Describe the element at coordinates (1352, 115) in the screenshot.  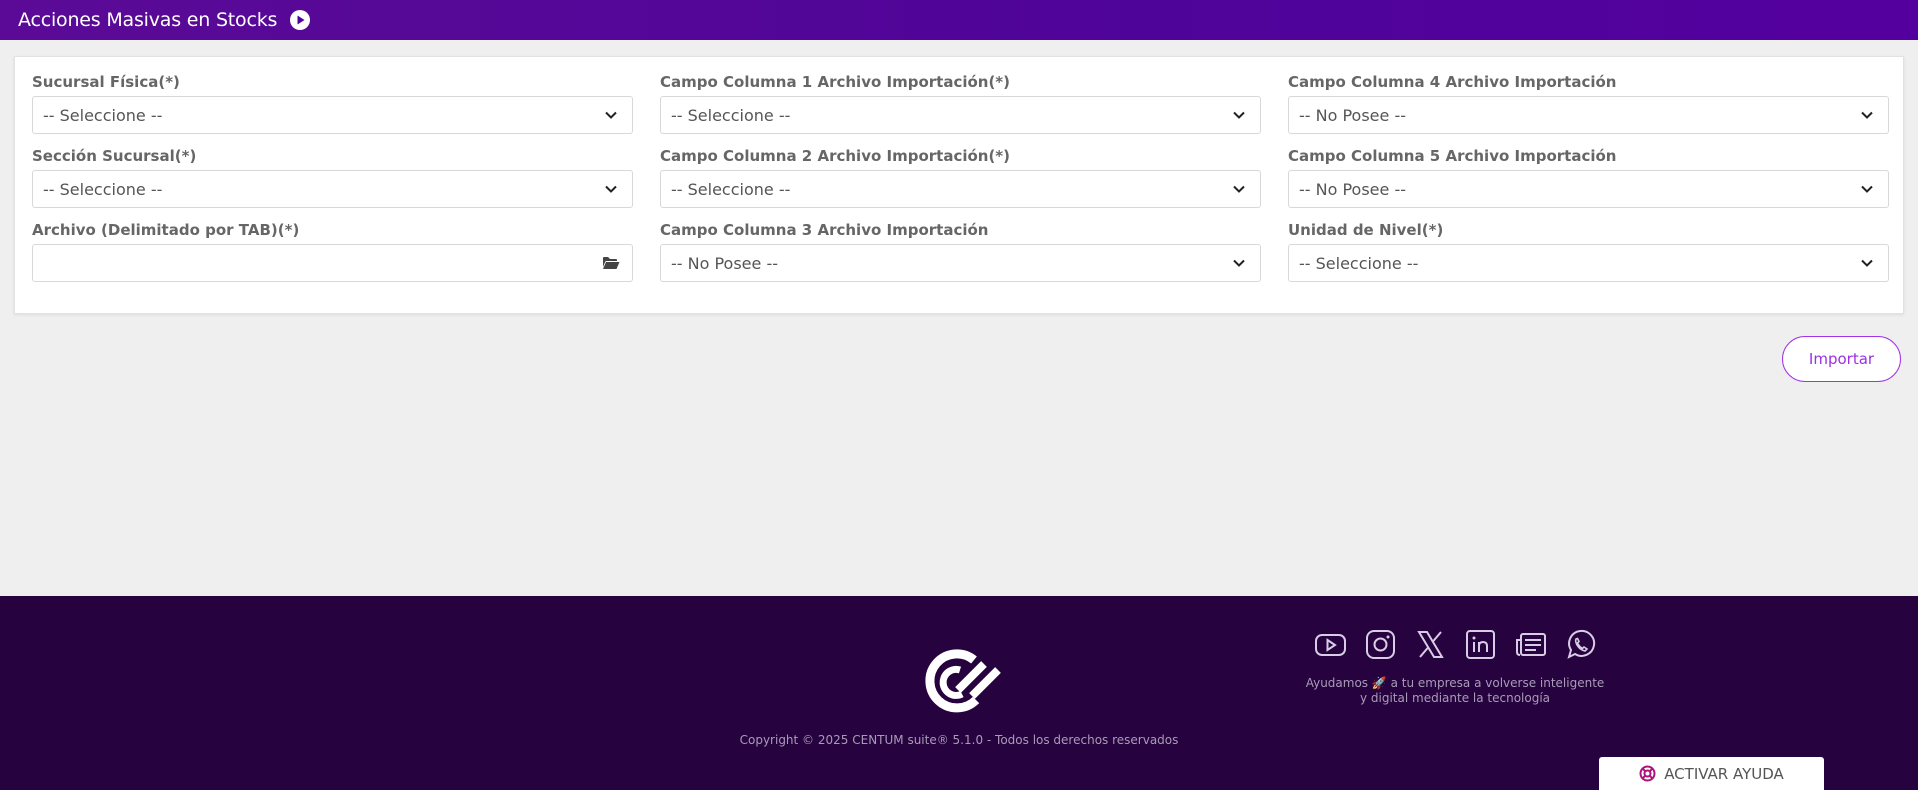
I see `columna4-value: -- No Posee --` at that location.